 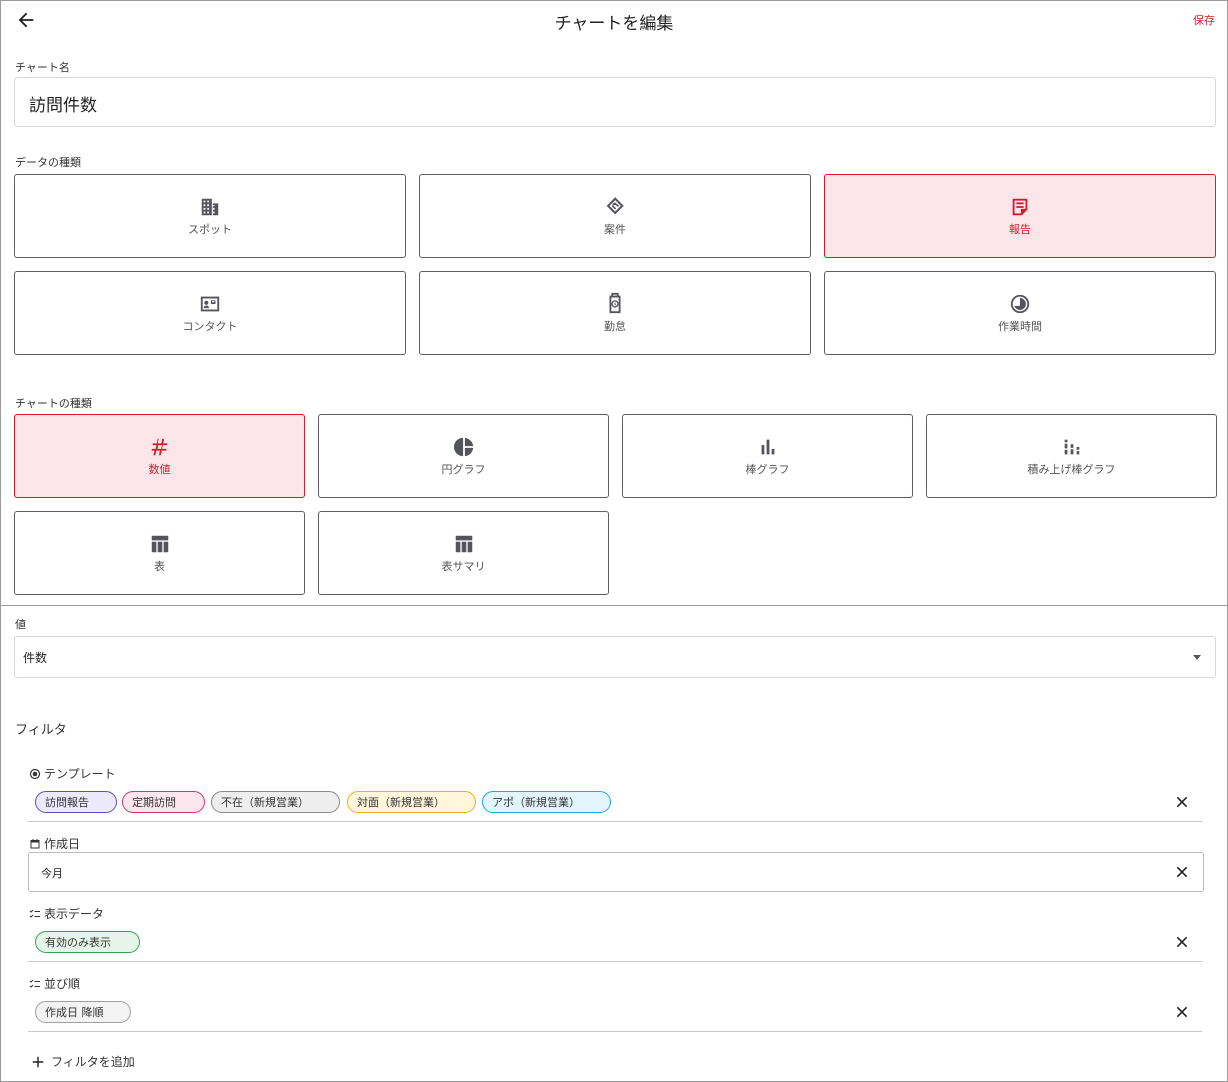 I want to click on data-type-attendance-label: 勤怠, so click(x=615, y=326).